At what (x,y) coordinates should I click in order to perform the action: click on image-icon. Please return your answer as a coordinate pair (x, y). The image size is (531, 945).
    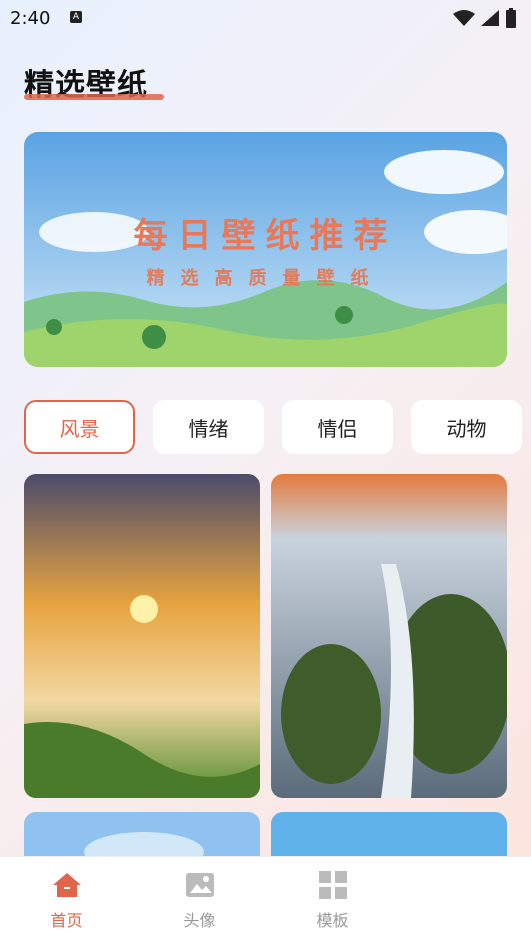
    Looking at the image, I should click on (199, 885).